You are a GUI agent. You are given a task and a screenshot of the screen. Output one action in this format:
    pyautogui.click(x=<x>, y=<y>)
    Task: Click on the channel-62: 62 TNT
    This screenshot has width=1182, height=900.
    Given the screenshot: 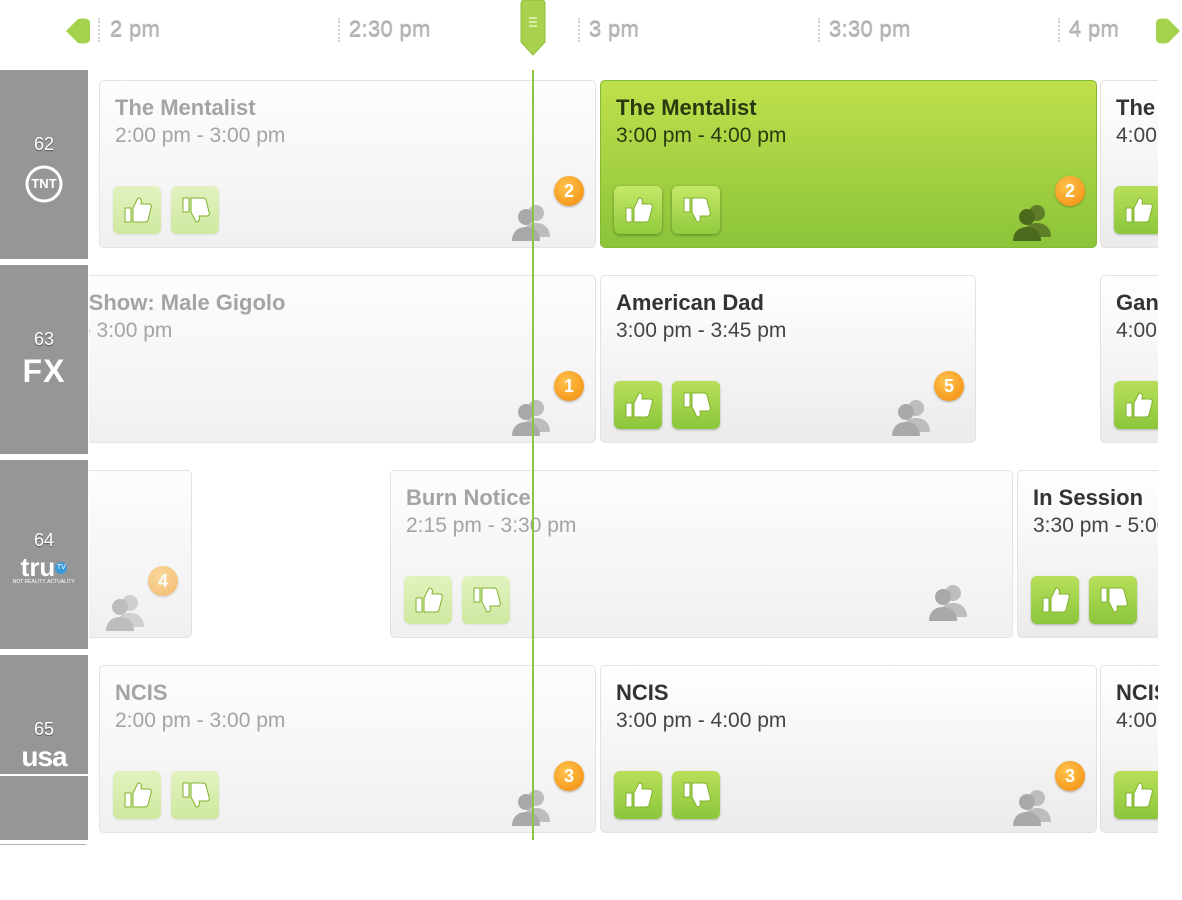 What is the action you would take?
    pyautogui.click(x=44, y=164)
    